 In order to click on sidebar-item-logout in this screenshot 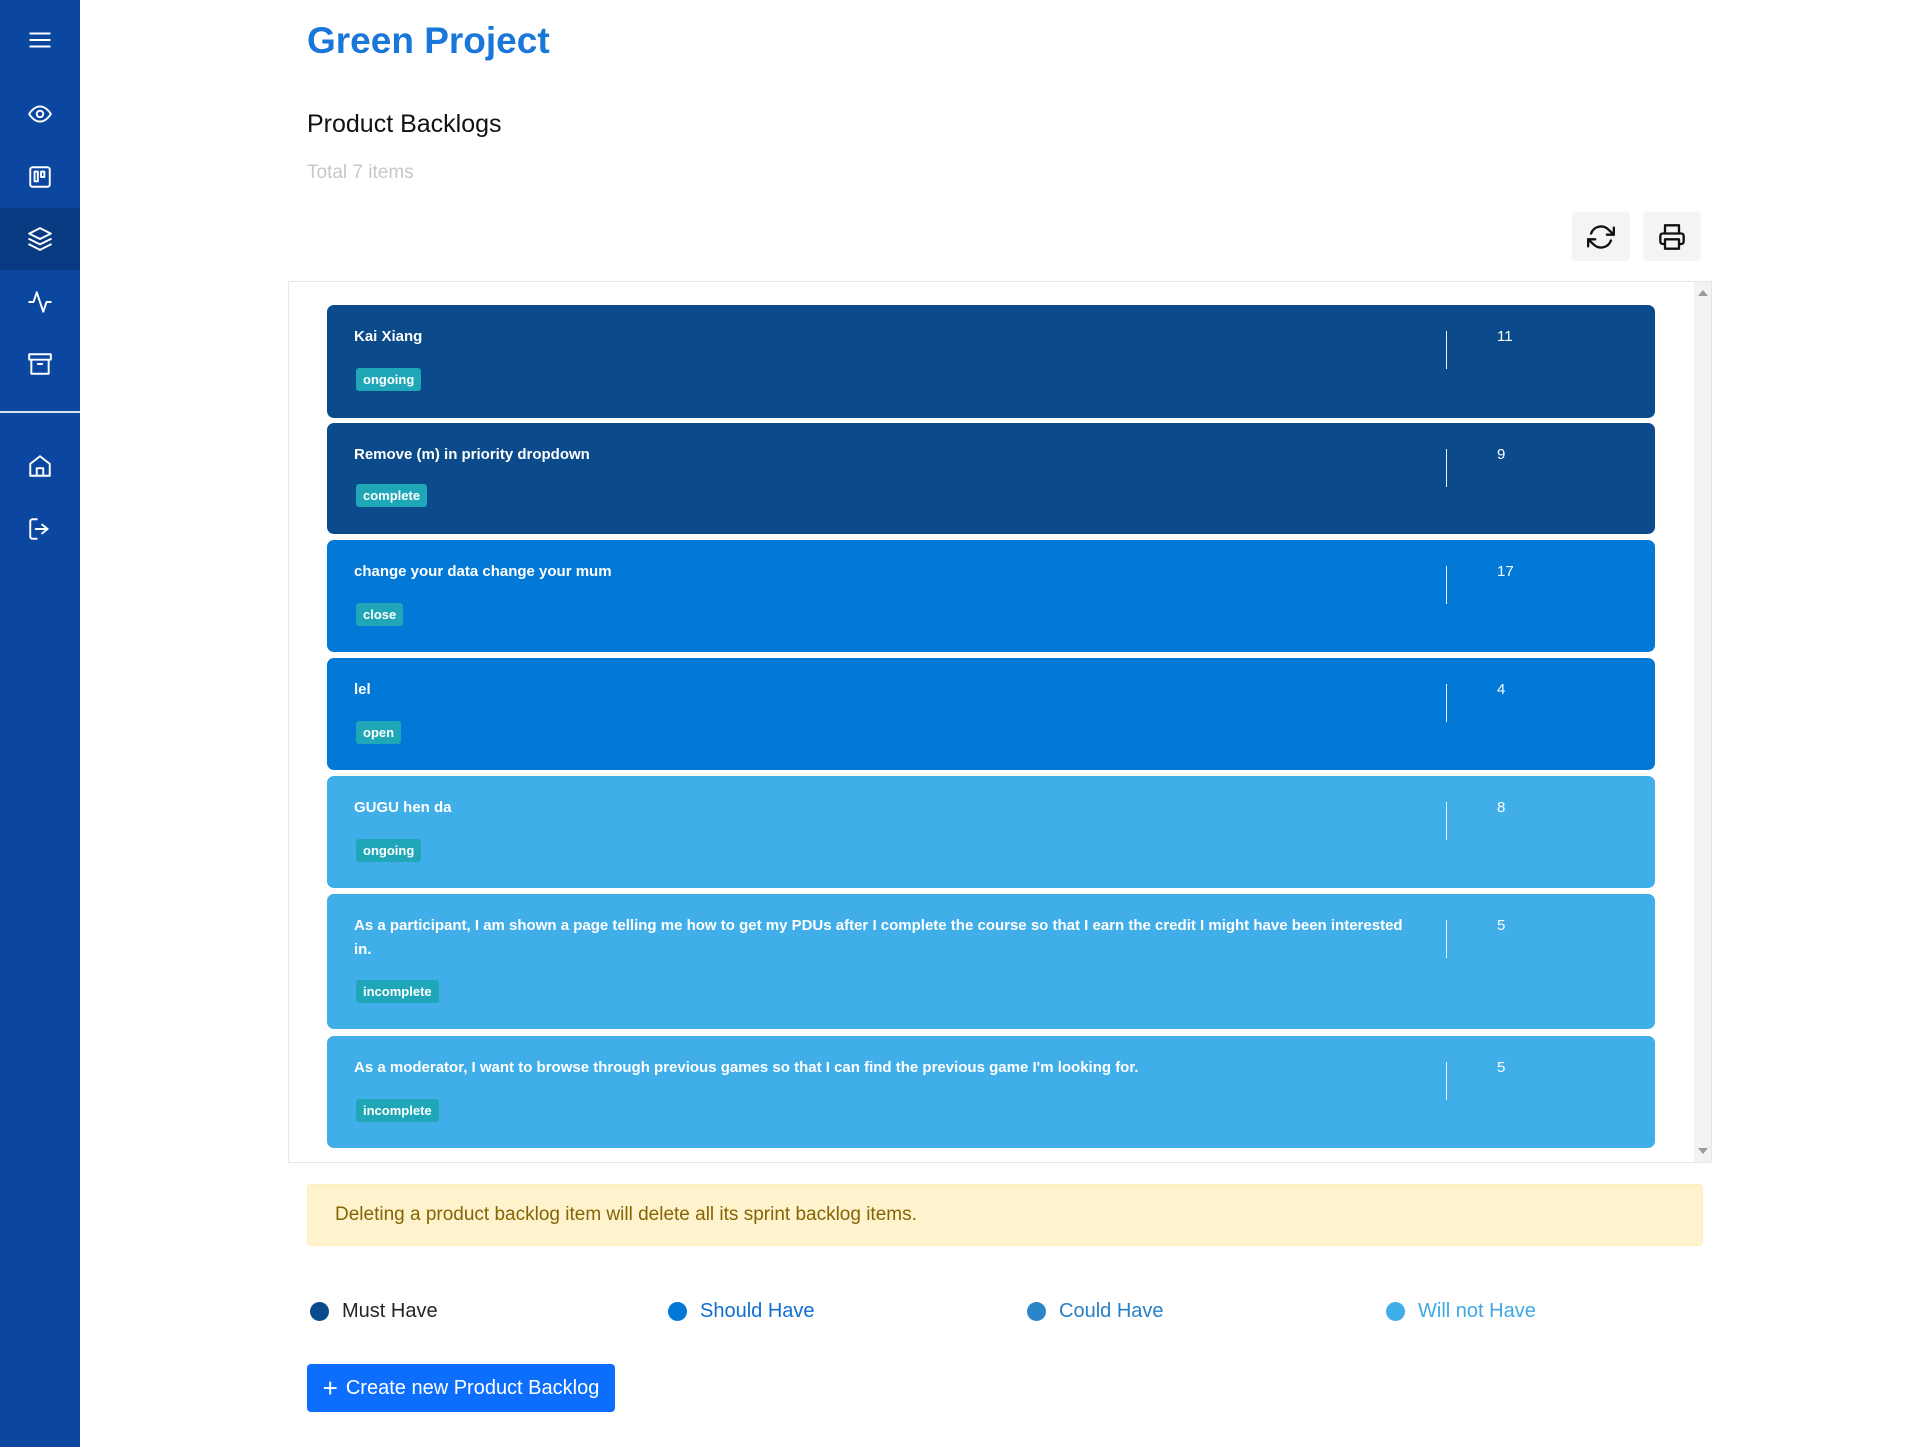, I will do `click(40, 529)`.